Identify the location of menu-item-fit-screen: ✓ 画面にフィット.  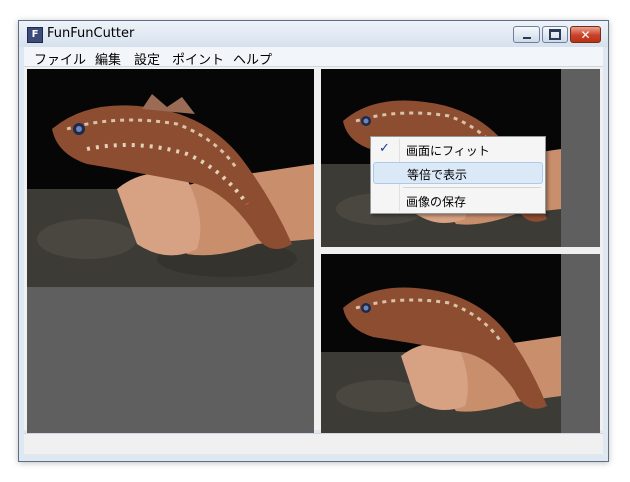
(458, 150).